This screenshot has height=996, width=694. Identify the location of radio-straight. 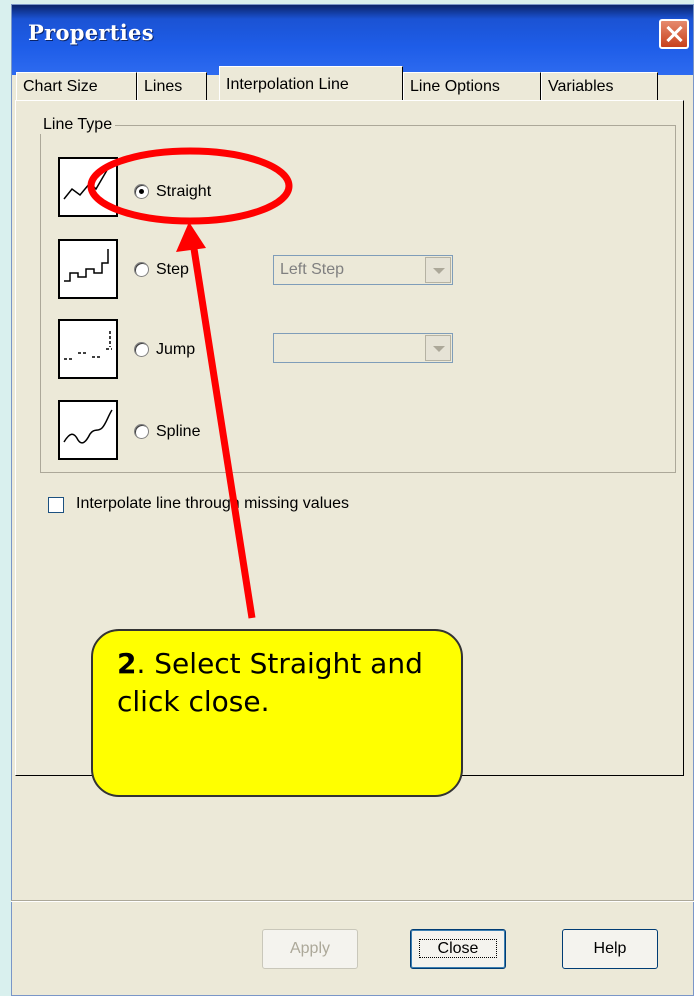
(141, 191).